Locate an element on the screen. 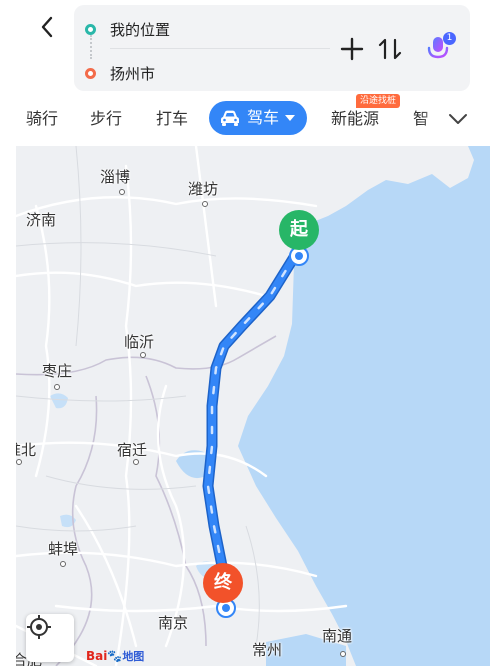  lake-weishan is located at coordinates (59, 401).